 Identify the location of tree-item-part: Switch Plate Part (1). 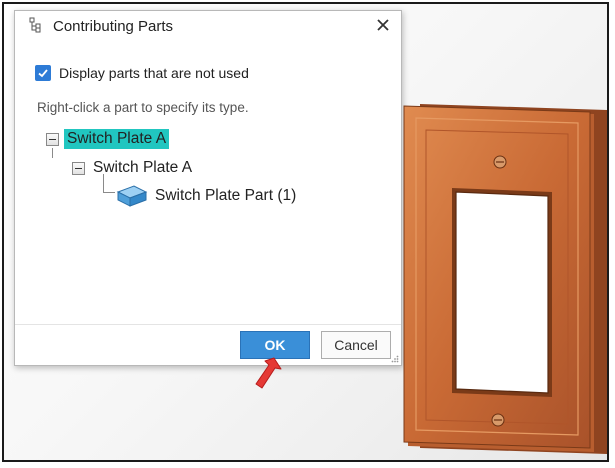
(203, 196).